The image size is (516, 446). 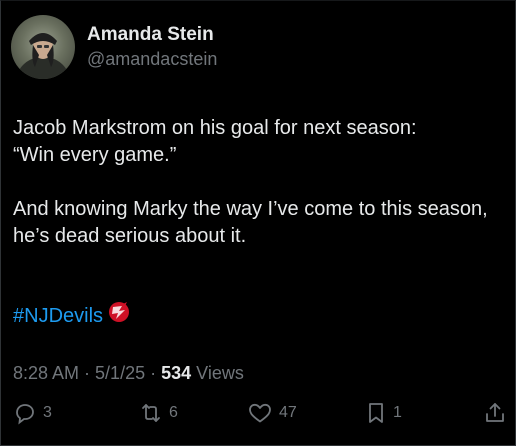 I want to click on repost-button: 6, so click(x=158, y=413).